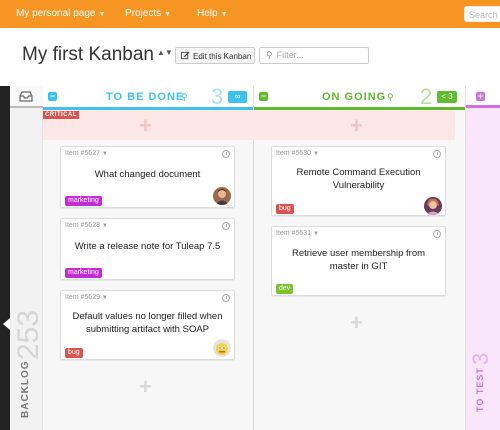 The image size is (500, 430). I want to click on kanban-switcher-icon: ▲▼, so click(165, 53).